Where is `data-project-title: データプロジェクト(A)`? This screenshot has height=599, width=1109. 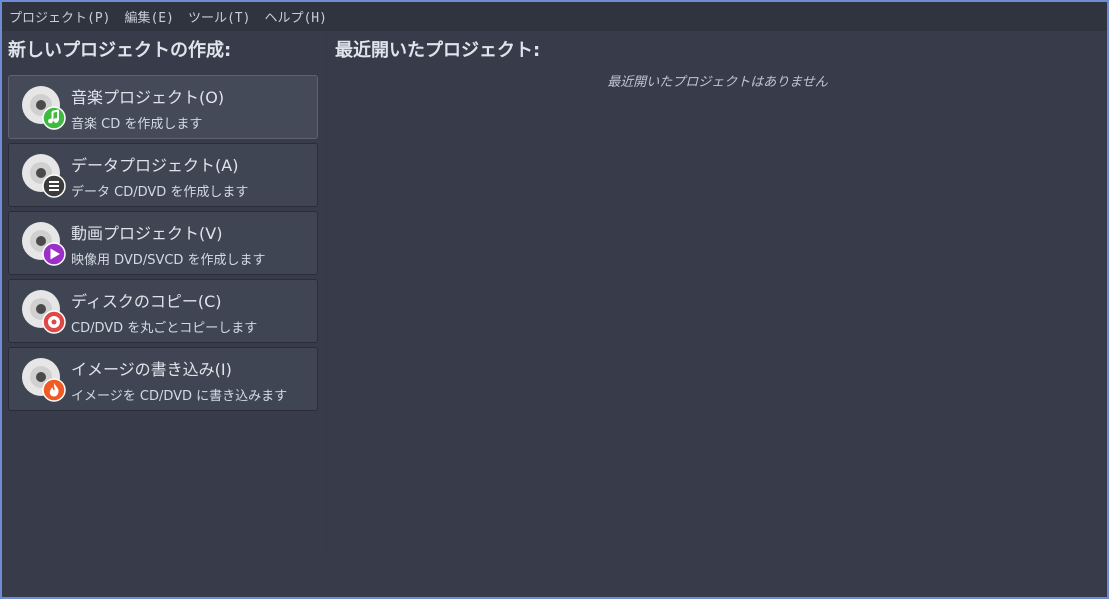
data-project-title: データプロジェクト(A) is located at coordinates (155, 165).